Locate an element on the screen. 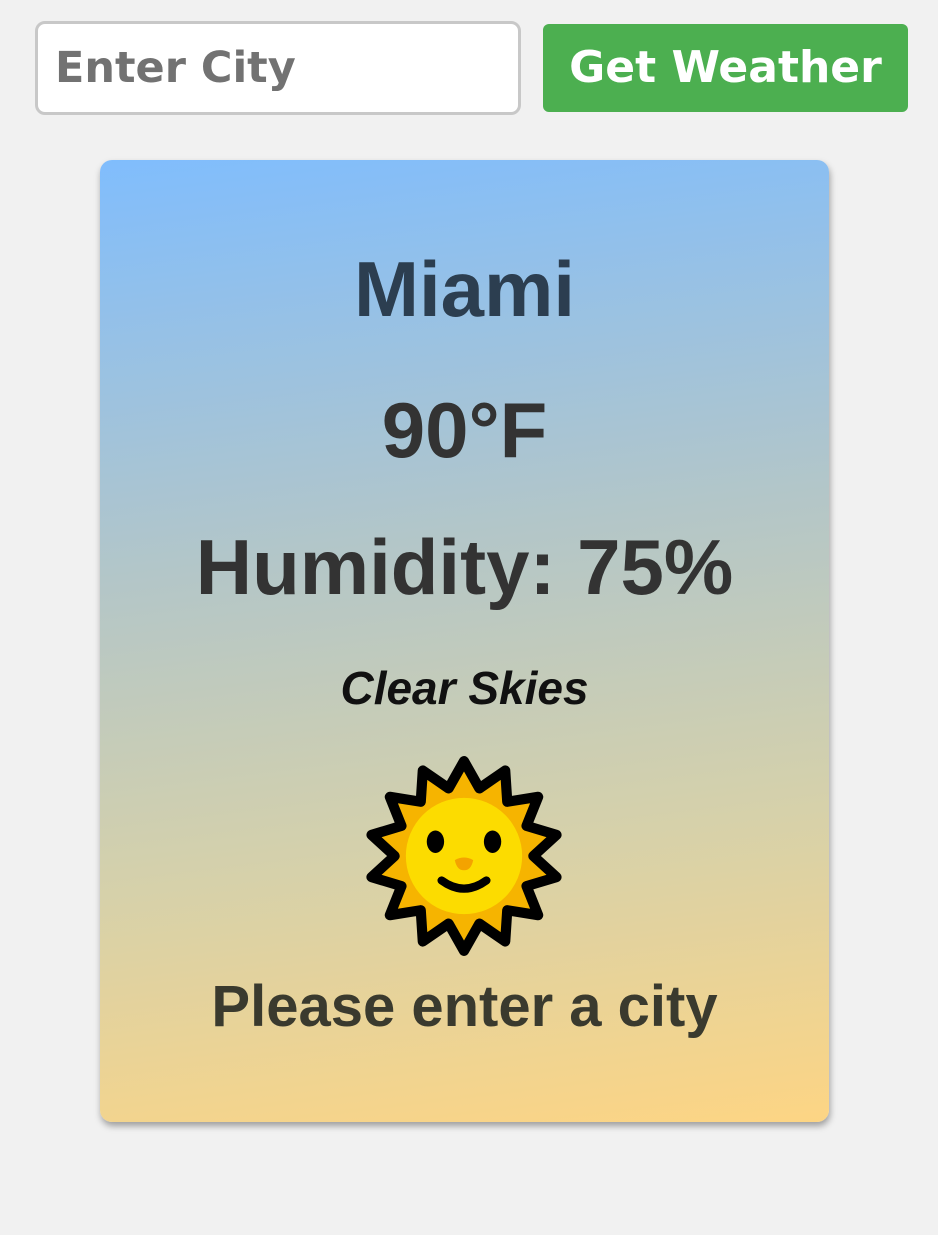 This screenshot has width=938, height=1235. sun-with-face-icon is located at coordinates (464, 856).